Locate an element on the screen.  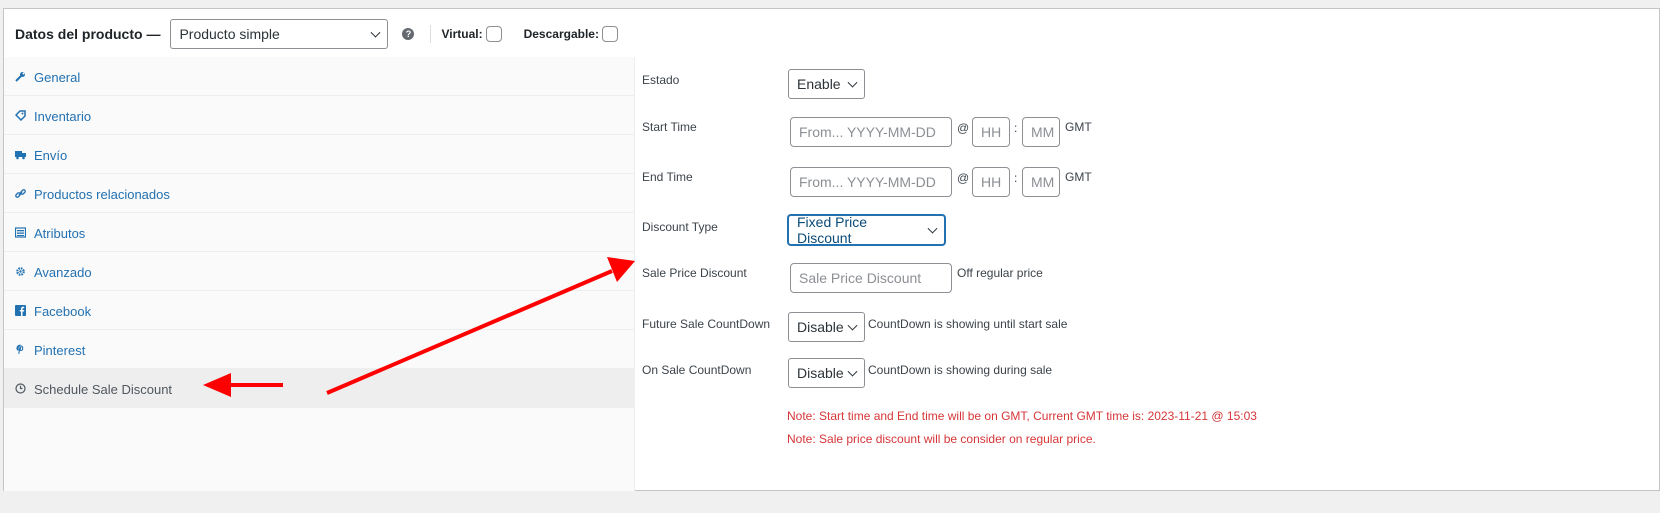
tab-label: Atributos is located at coordinates (60, 233).